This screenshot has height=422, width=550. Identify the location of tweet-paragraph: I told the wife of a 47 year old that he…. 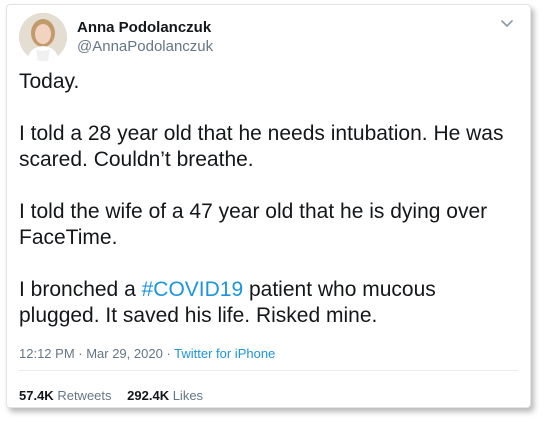
(253, 224).